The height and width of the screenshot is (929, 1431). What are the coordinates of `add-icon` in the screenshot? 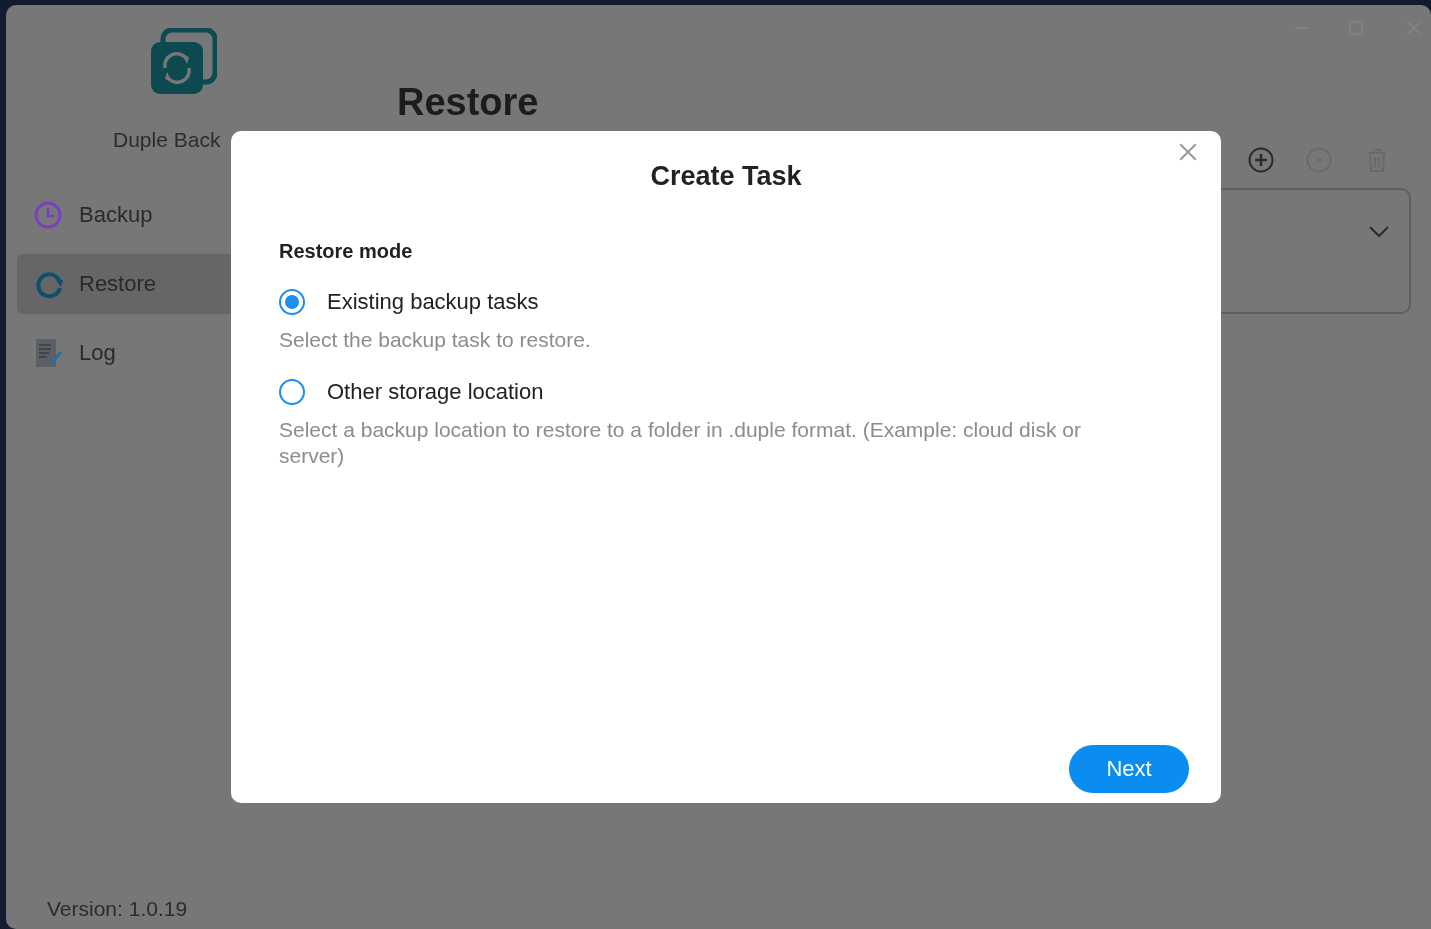 It's located at (1261, 160).